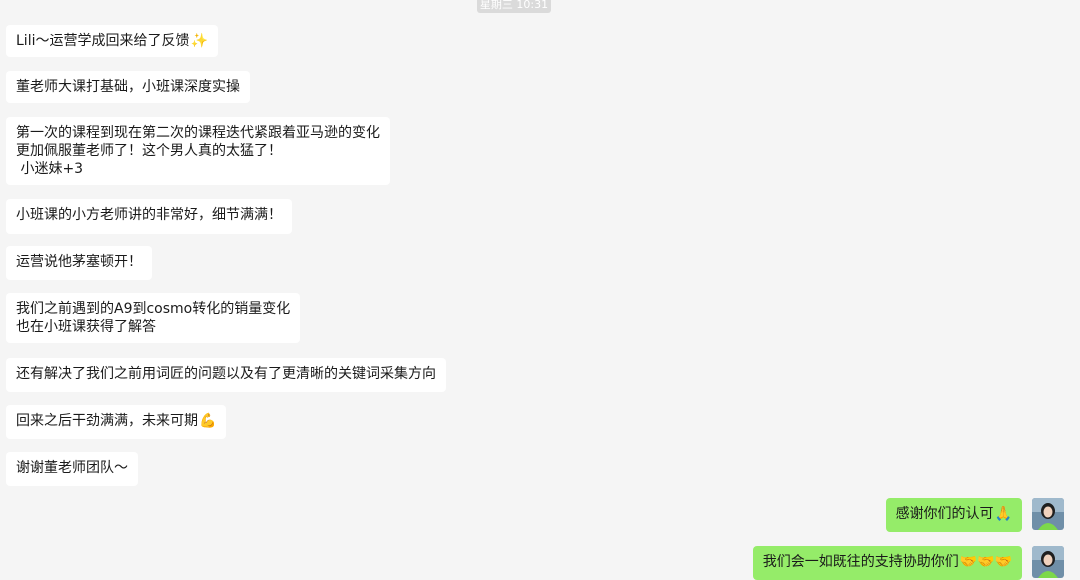 The image size is (1080, 580). Describe the element at coordinates (985, 562) in the screenshot. I see `handshake-emoji-icon: 🤝🤝🤝` at that location.